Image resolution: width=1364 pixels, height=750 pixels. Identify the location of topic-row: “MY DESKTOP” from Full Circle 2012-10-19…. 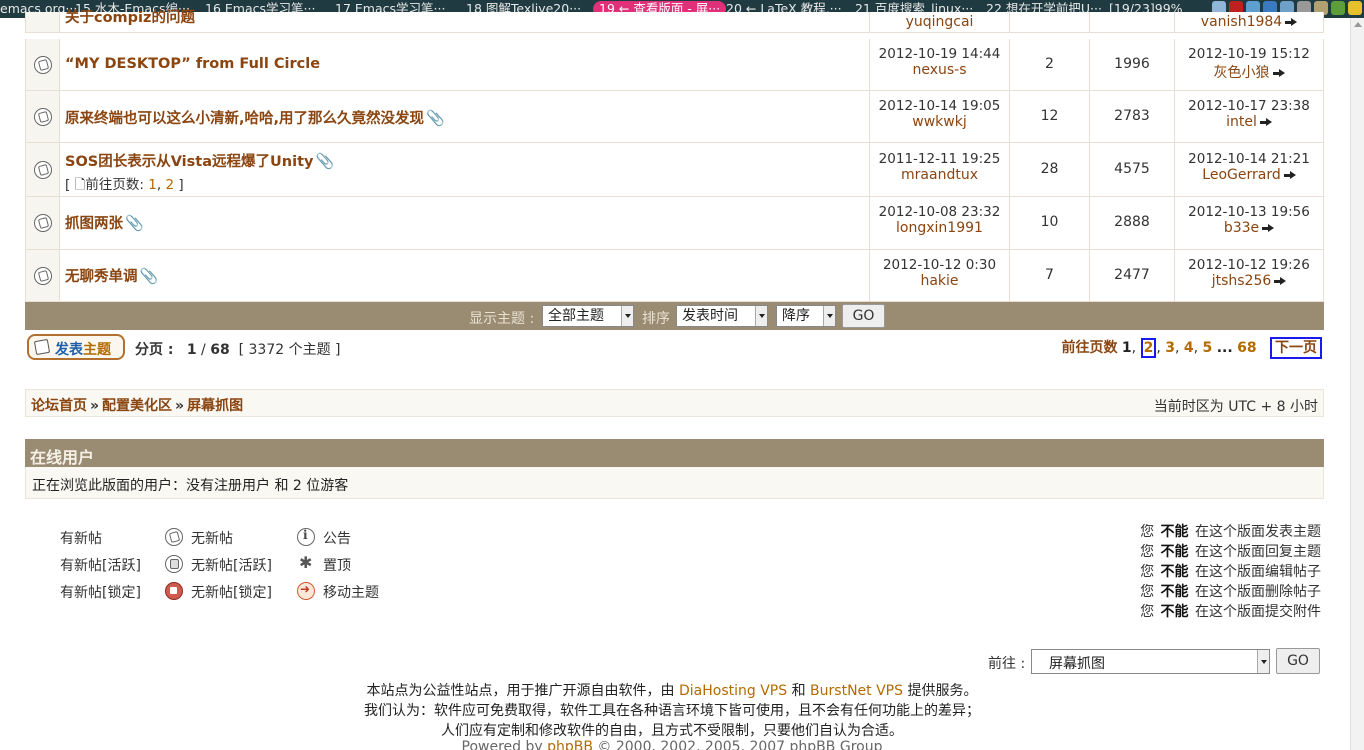
(674, 65).